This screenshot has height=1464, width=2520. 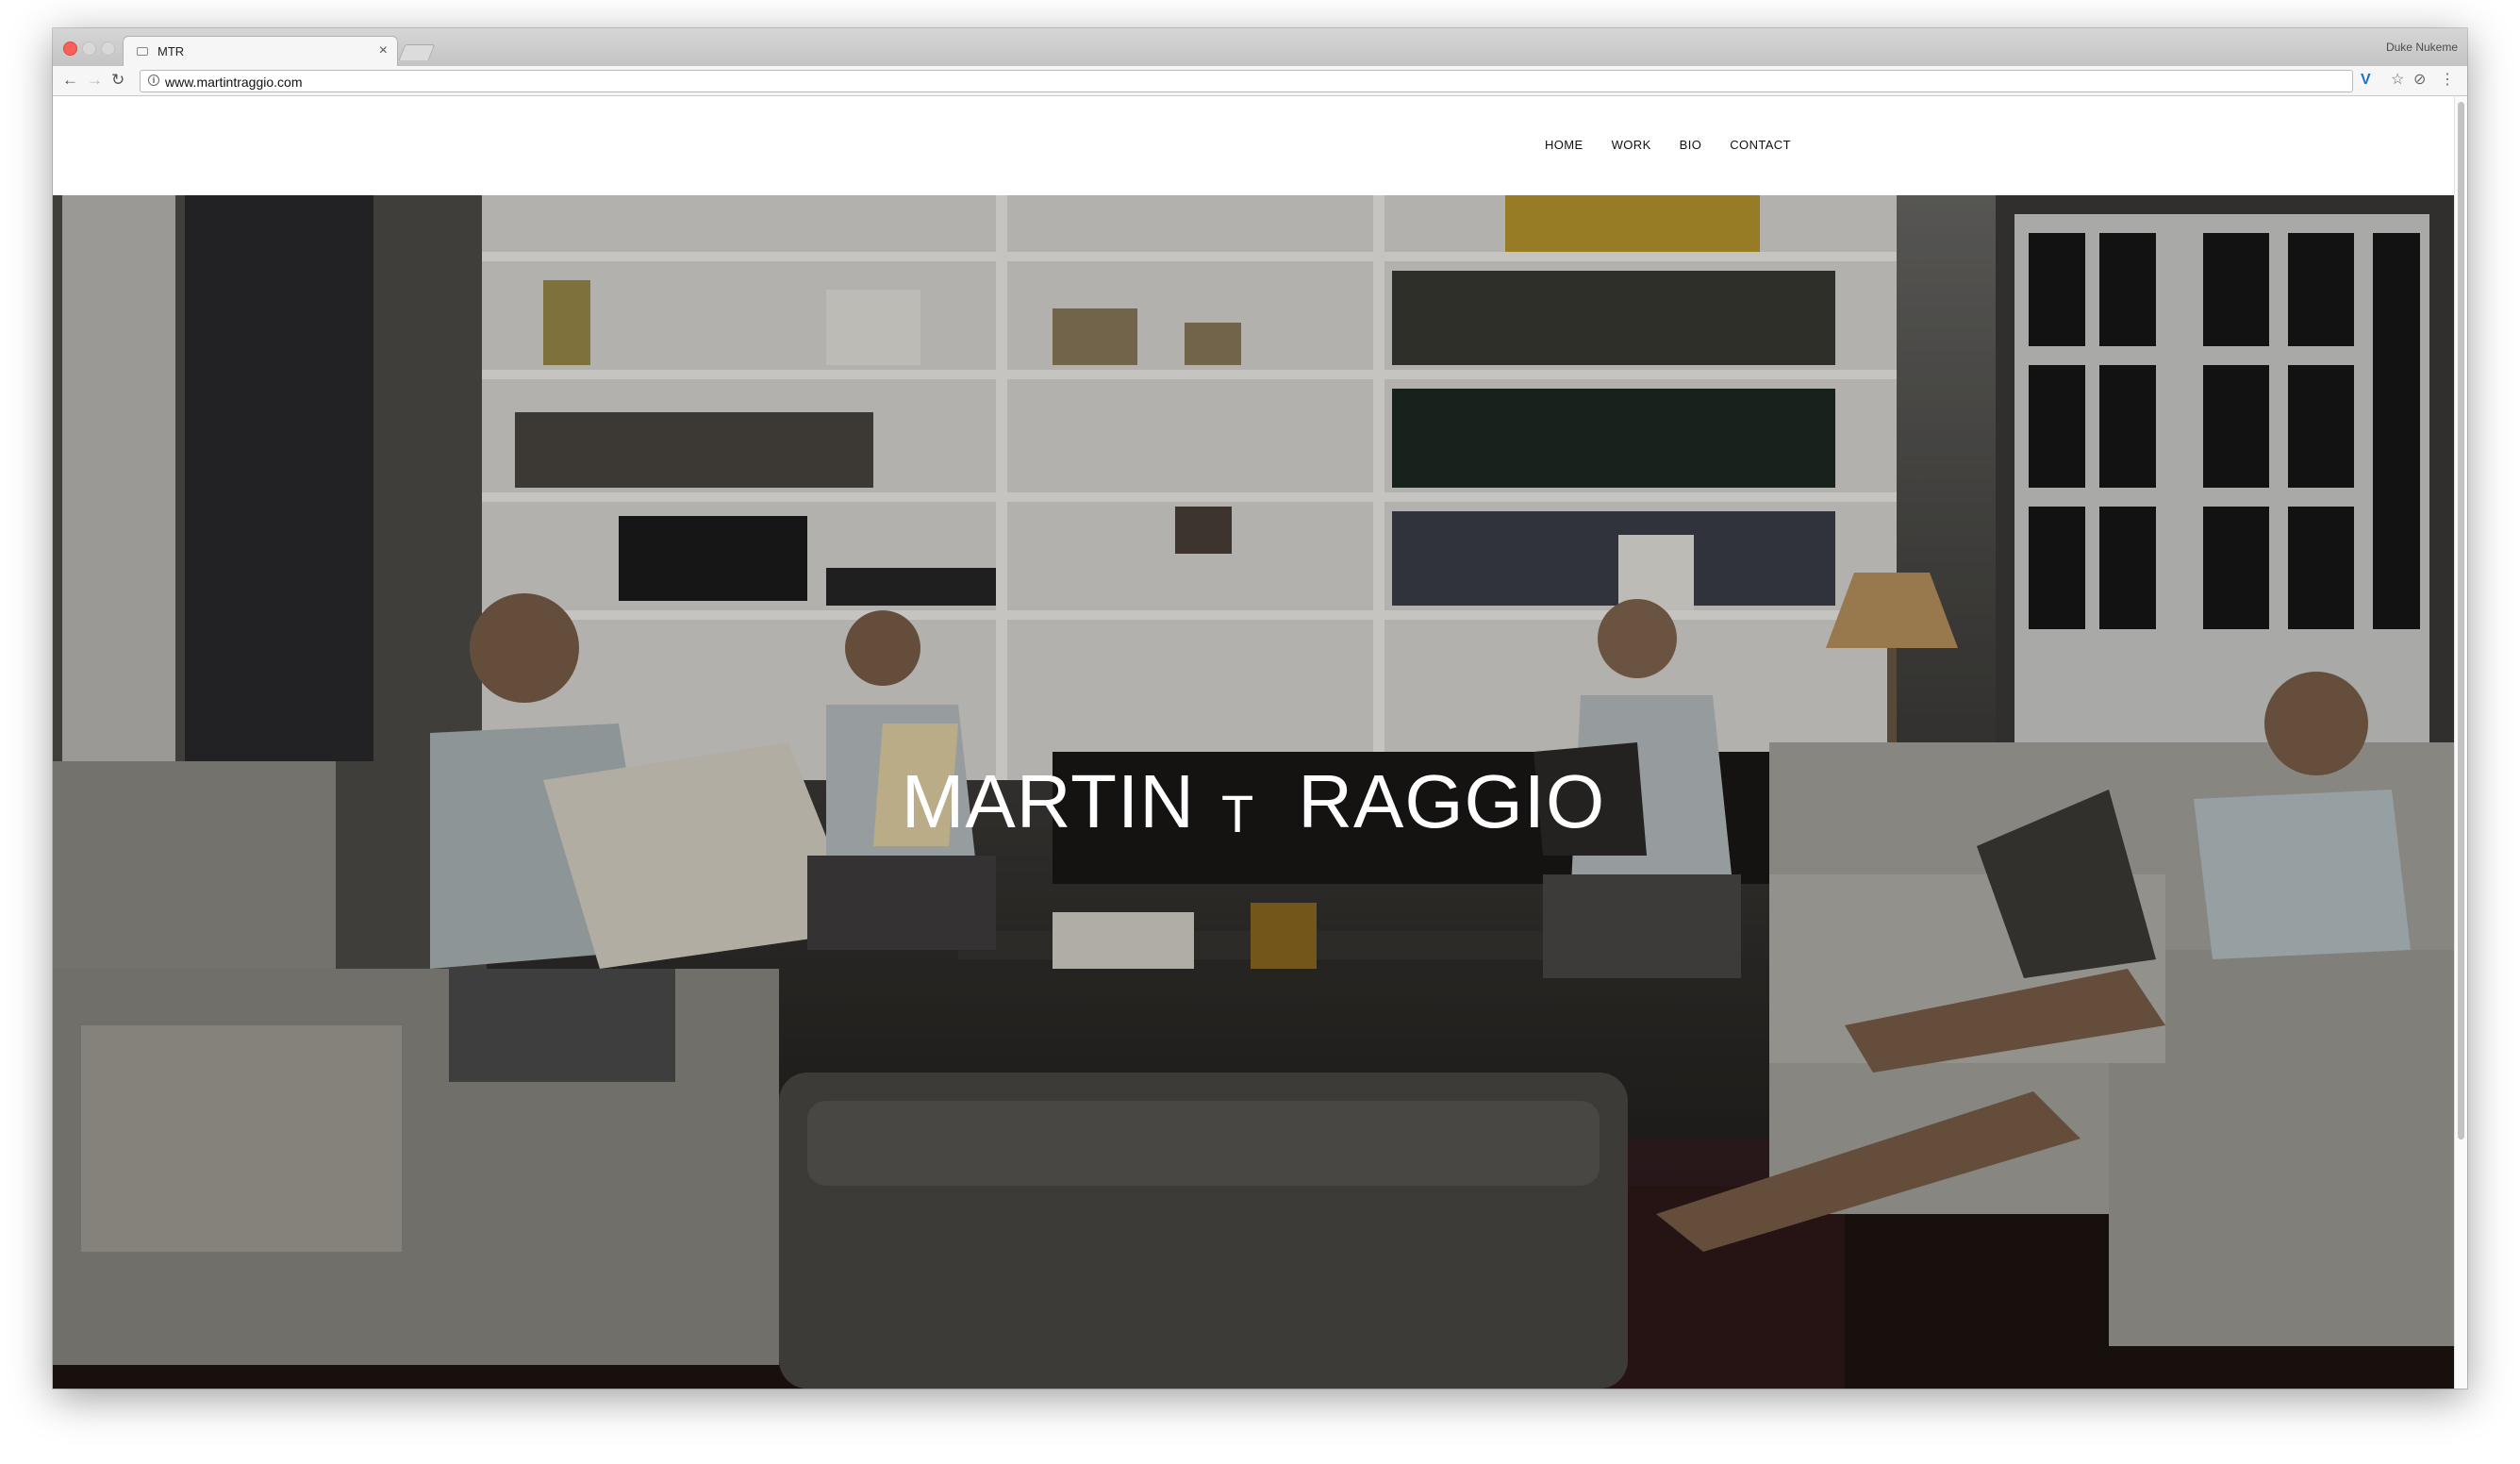 I want to click on page-favicon-icon, so click(x=142, y=52).